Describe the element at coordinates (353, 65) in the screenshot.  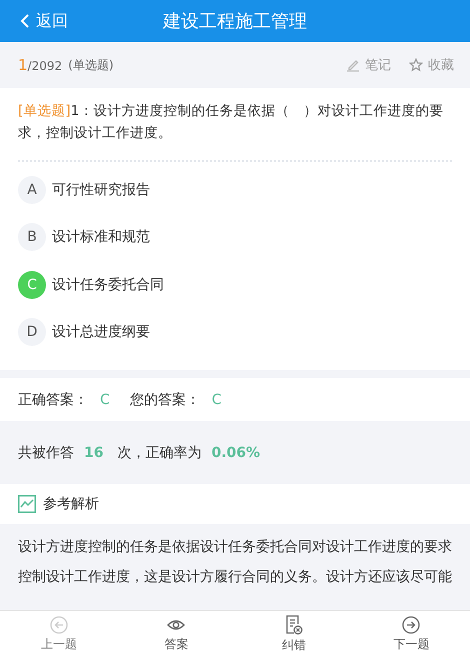
I see `pencil-icon` at that location.